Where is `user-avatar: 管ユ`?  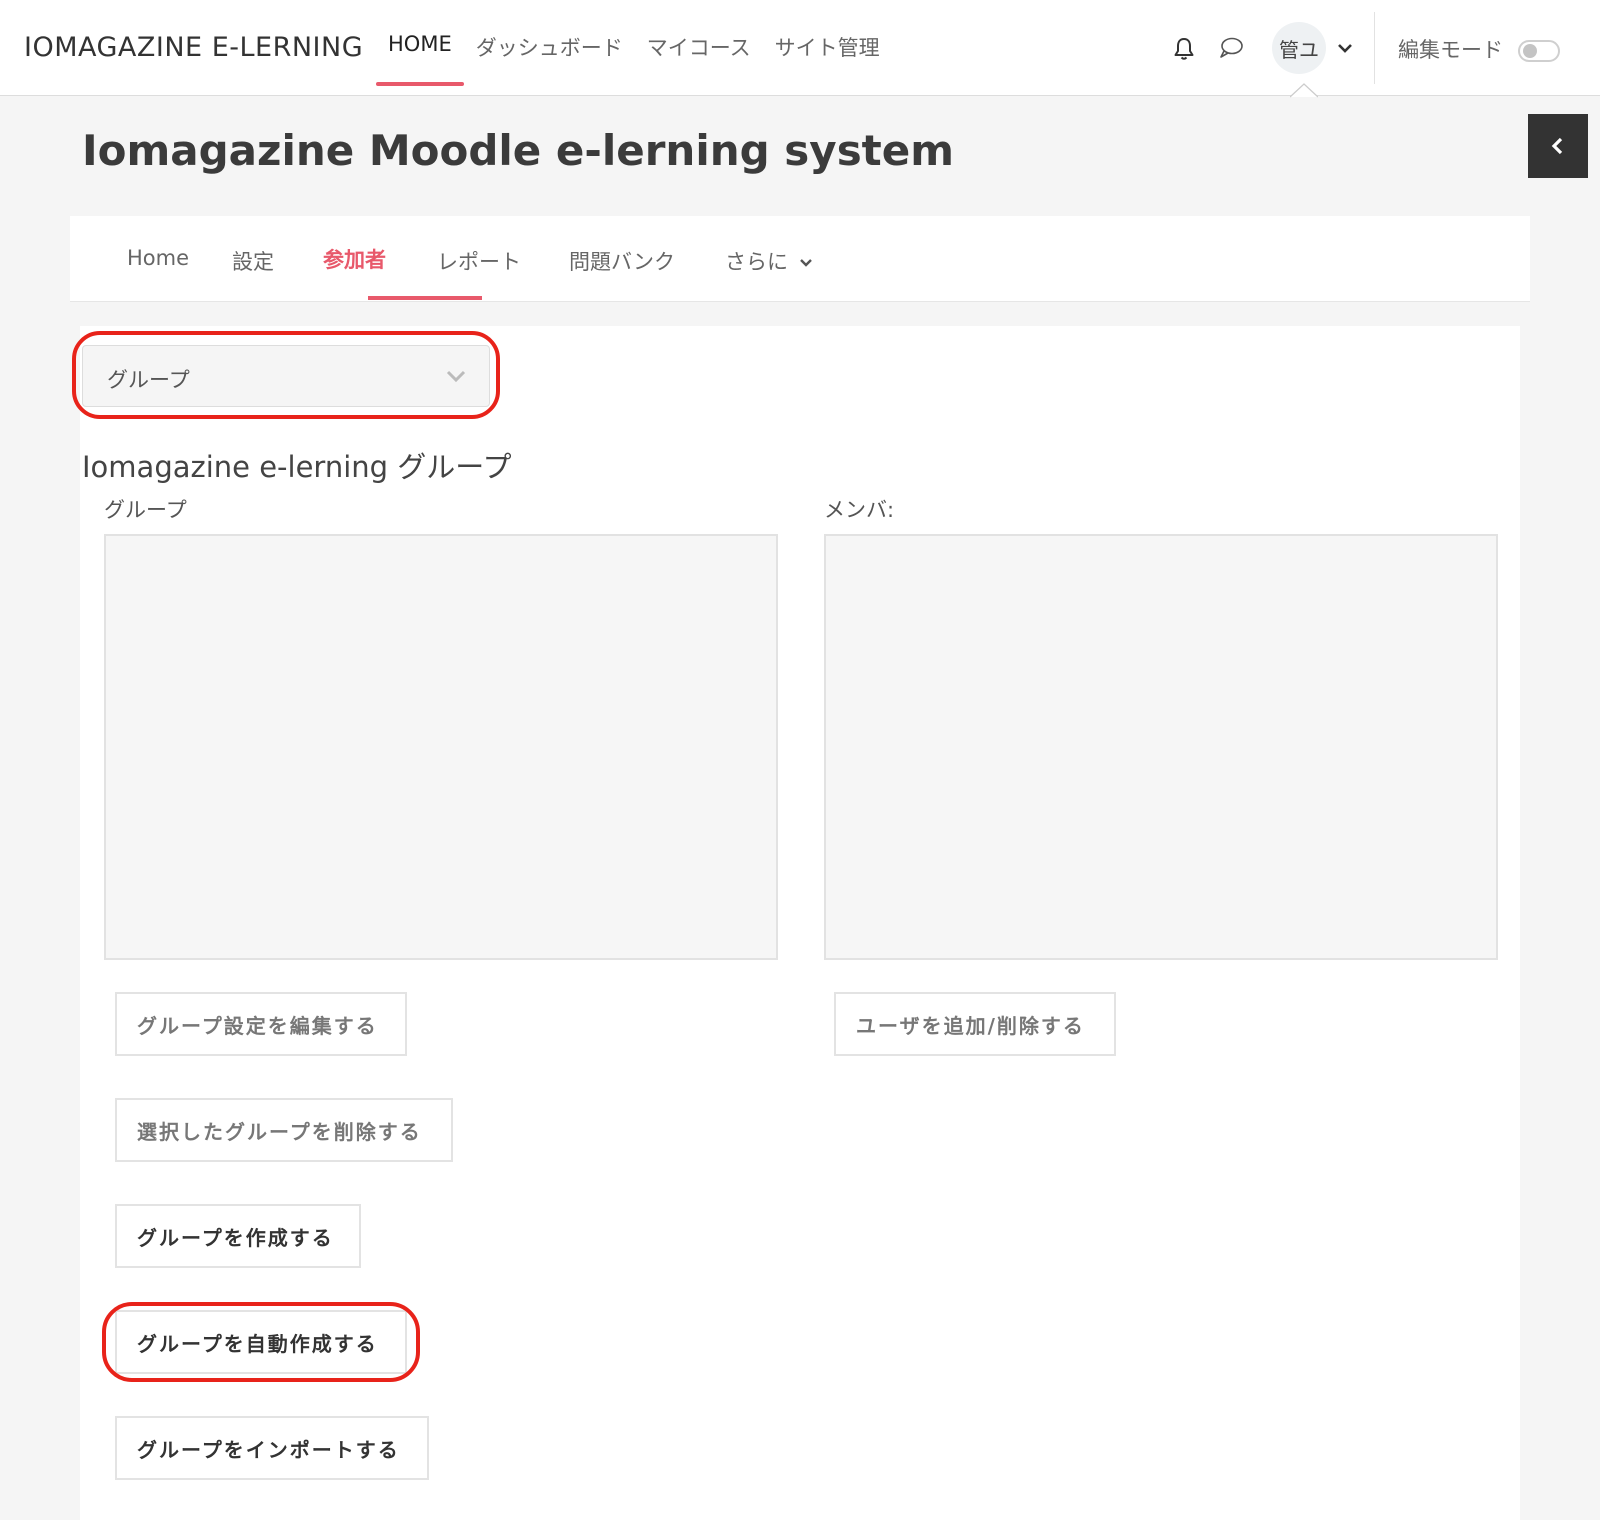 user-avatar: 管ユ is located at coordinates (1299, 48).